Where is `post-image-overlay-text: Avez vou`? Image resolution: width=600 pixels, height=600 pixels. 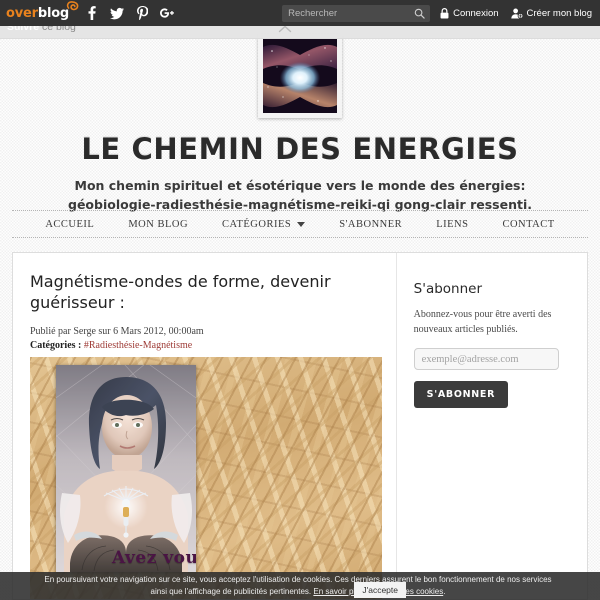 post-image-overlay-text: Avez vou is located at coordinates (154, 558).